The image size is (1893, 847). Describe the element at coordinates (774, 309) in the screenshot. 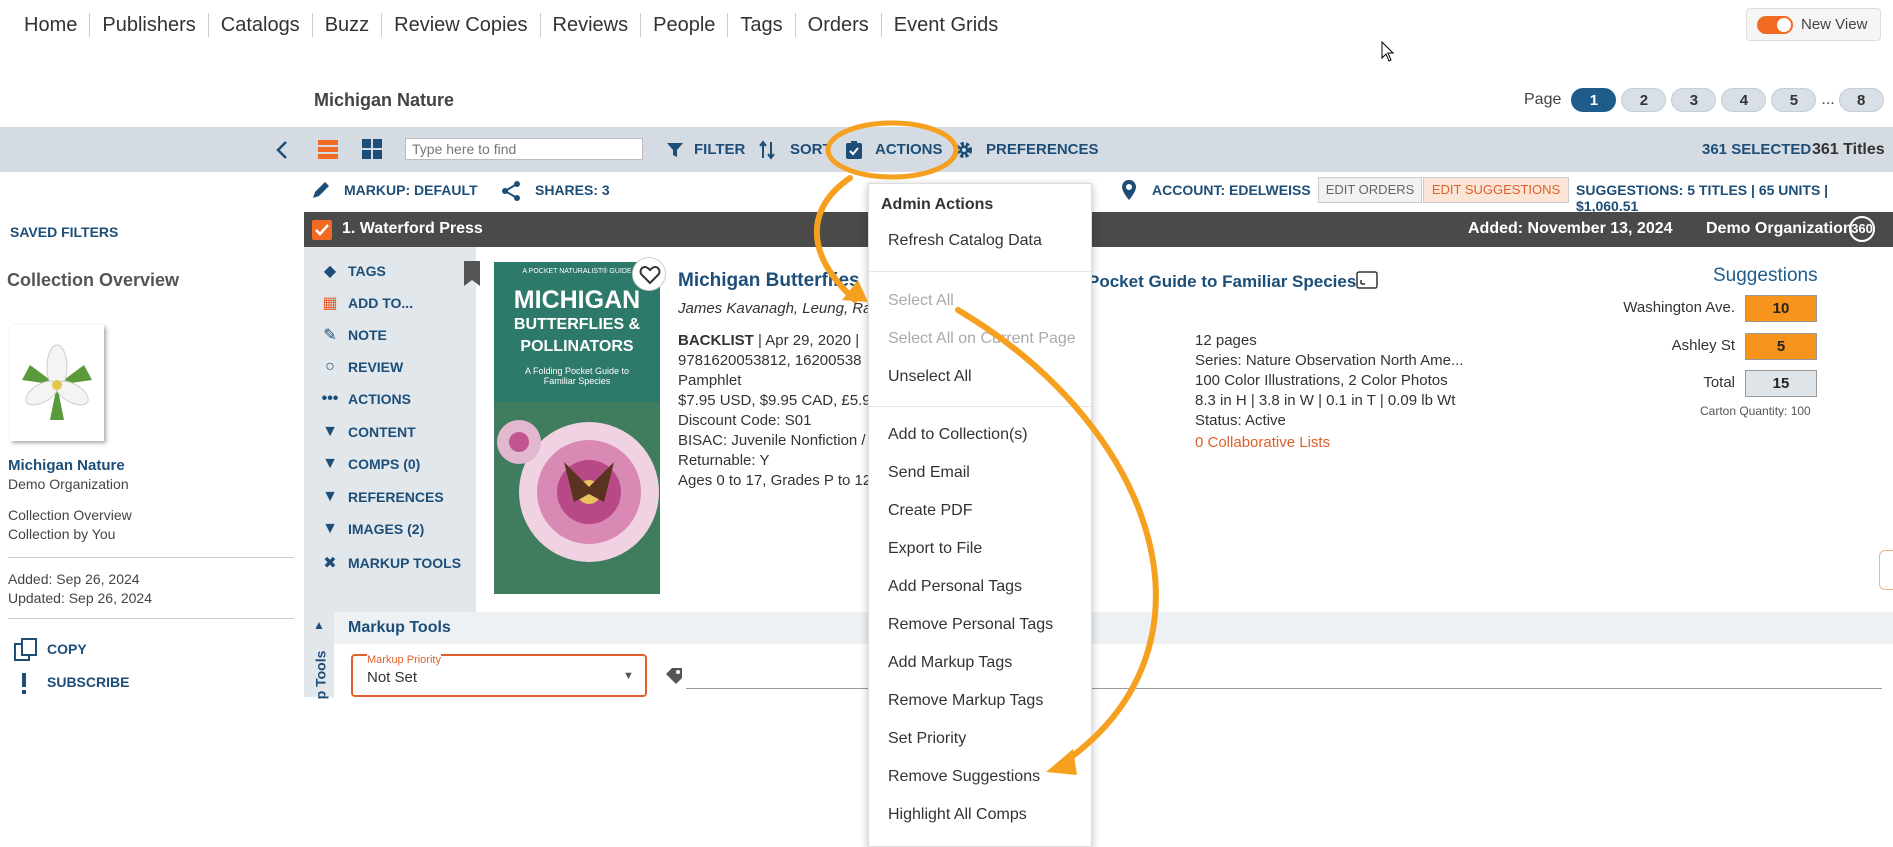

I see `book-authors: James Kavanagh, Leung, Ra` at that location.